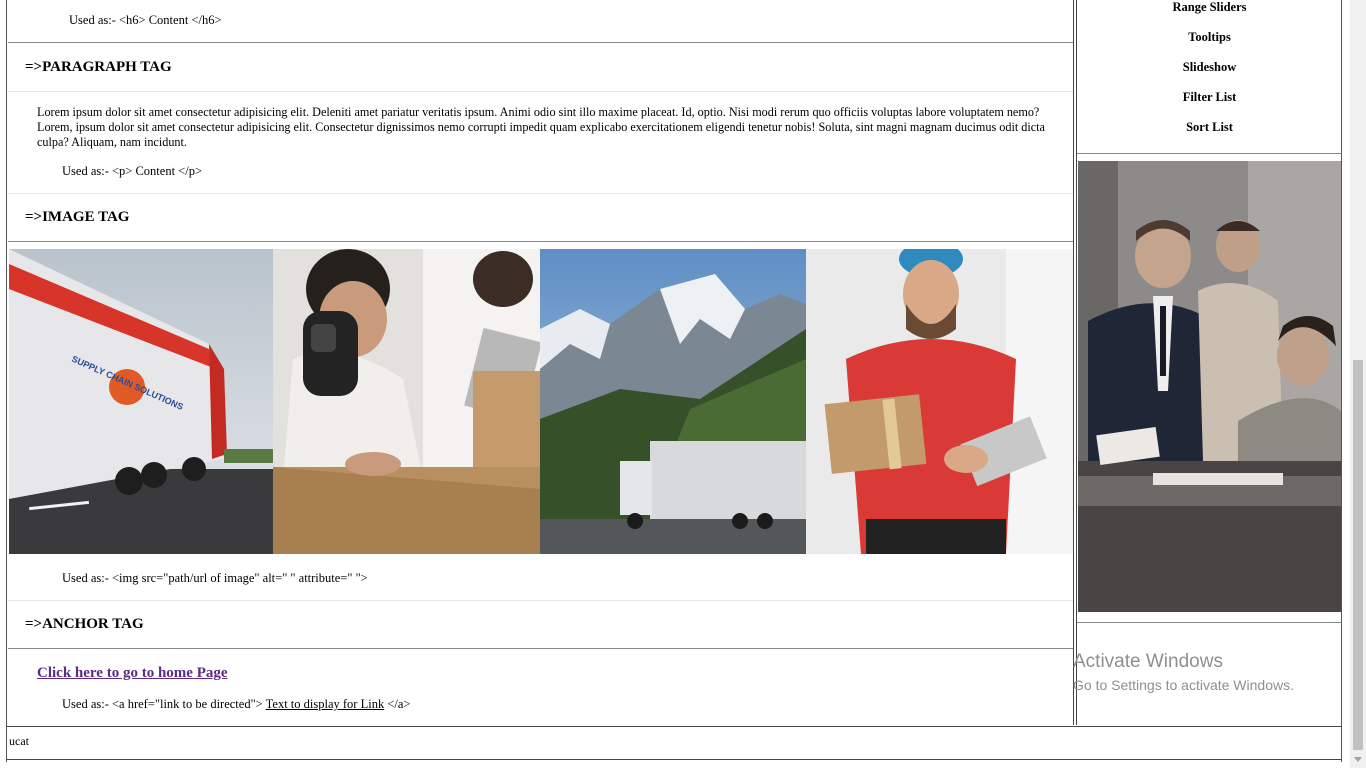 The image size is (1366, 768). What do you see at coordinates (1358, 759) in the screenshot?
I see `scroll-down-arrow-icon` at bounding box center [1358, 759].